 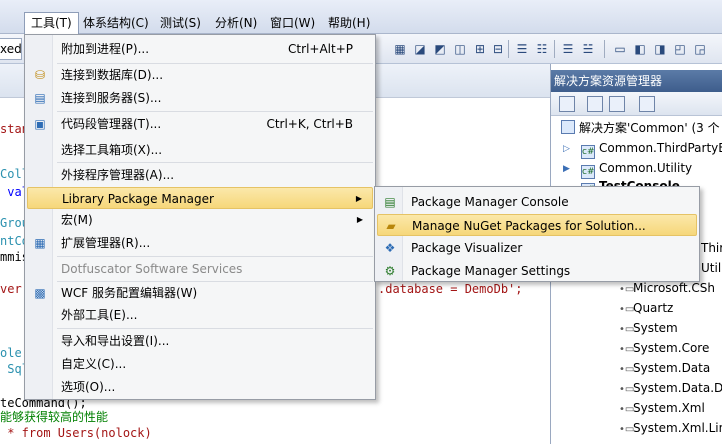 What do you see at coordinates (11, 49) in the screenshot?
I see `solution-config-dropdown: xed` at bounding box center [11, 49].